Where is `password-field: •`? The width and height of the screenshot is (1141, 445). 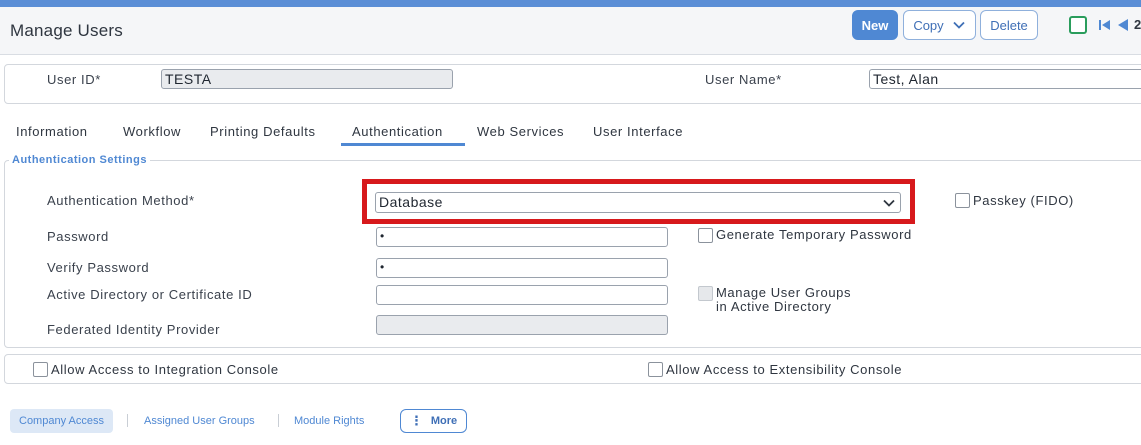 password-field: • is located at coordinates (522, 237).